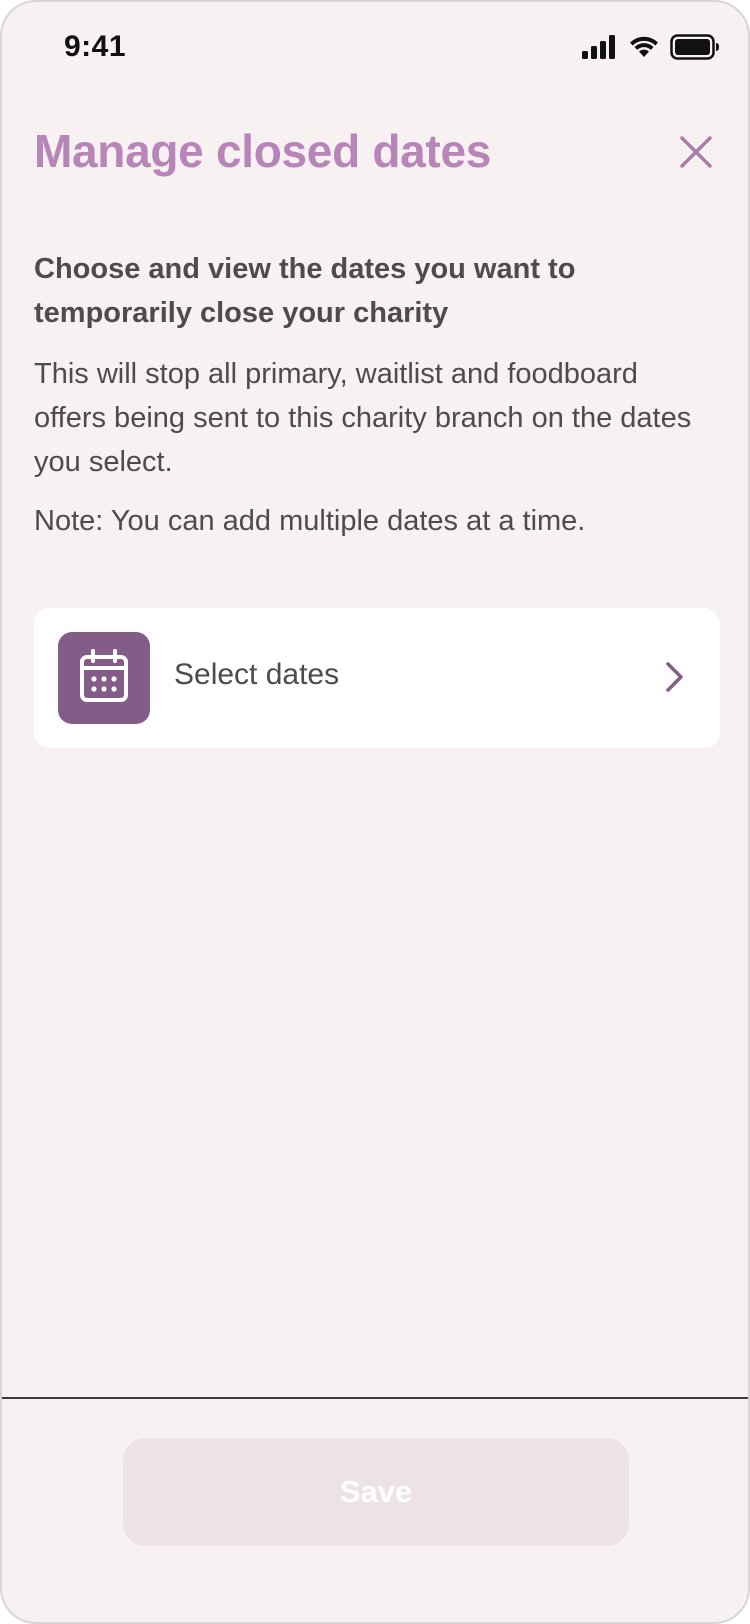 The image size is (750, 1624). I want to click on wifi-icon, so click(644, 47).